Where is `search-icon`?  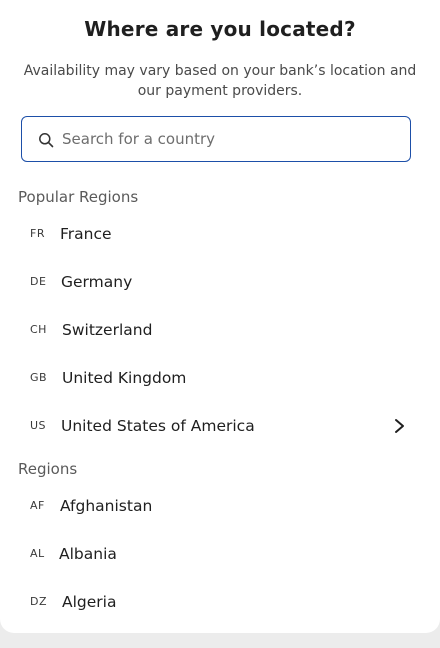
search-icon is located at coordinates (46, 140).